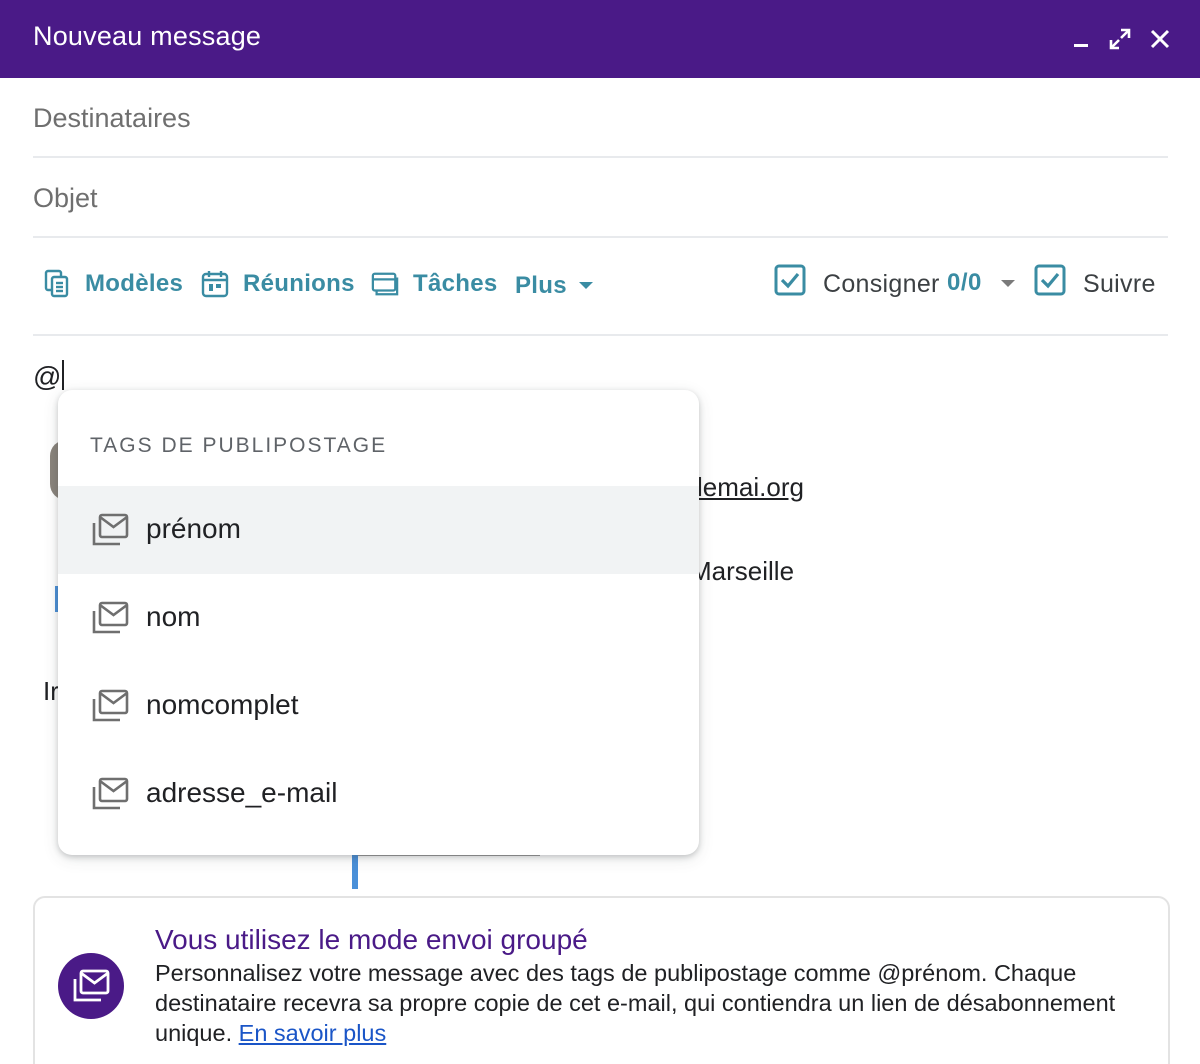  I want to click on compose-title: Nouveau message, so click(147, 36).